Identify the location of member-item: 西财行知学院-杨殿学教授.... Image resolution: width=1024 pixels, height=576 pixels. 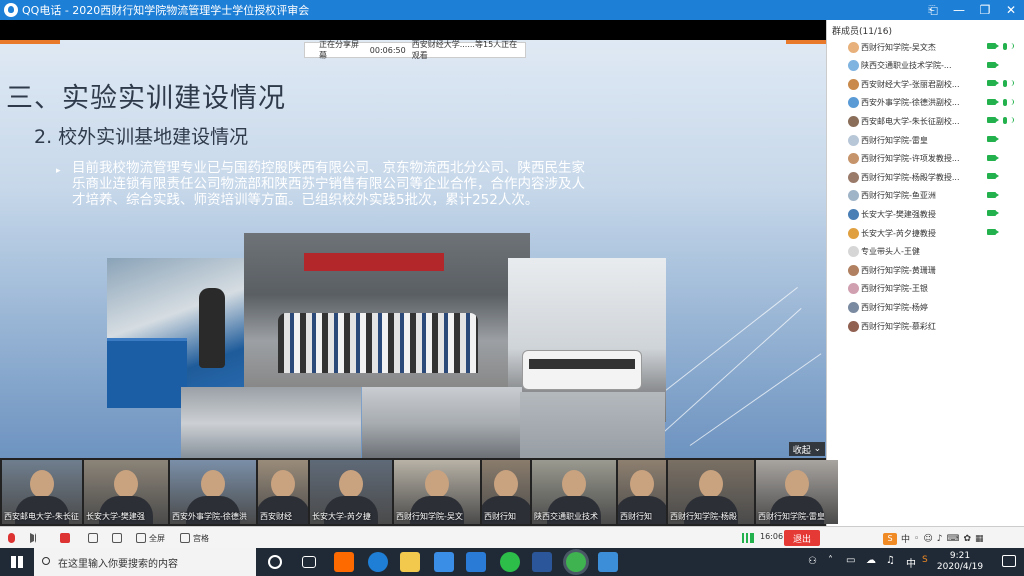
(925, 177).